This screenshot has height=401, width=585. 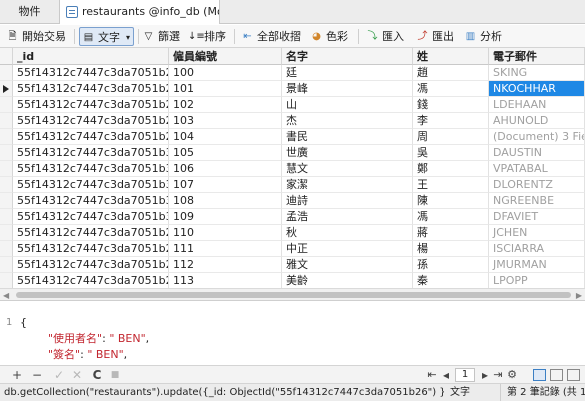 I want to click on export-button: ⤴ 匯出, so click(x=434, y=36).